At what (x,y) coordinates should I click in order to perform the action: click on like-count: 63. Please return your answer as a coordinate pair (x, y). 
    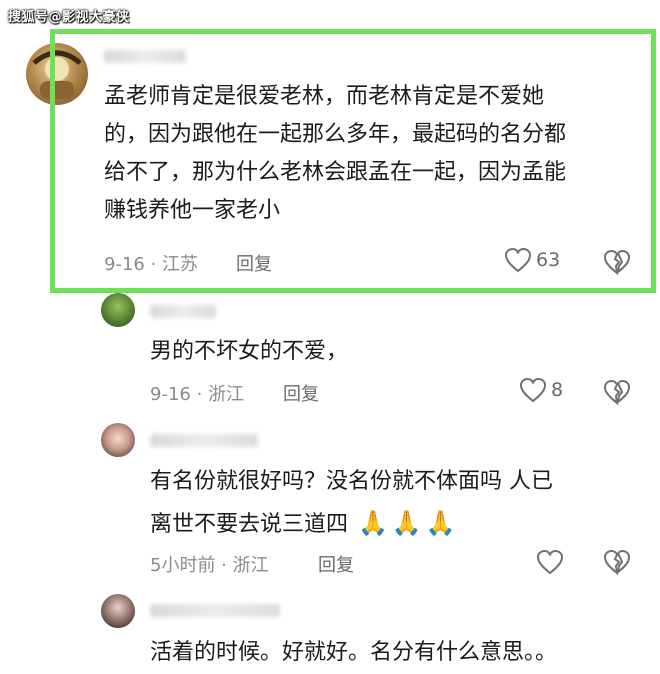
    Looking at the image, I should click on (548, 260).